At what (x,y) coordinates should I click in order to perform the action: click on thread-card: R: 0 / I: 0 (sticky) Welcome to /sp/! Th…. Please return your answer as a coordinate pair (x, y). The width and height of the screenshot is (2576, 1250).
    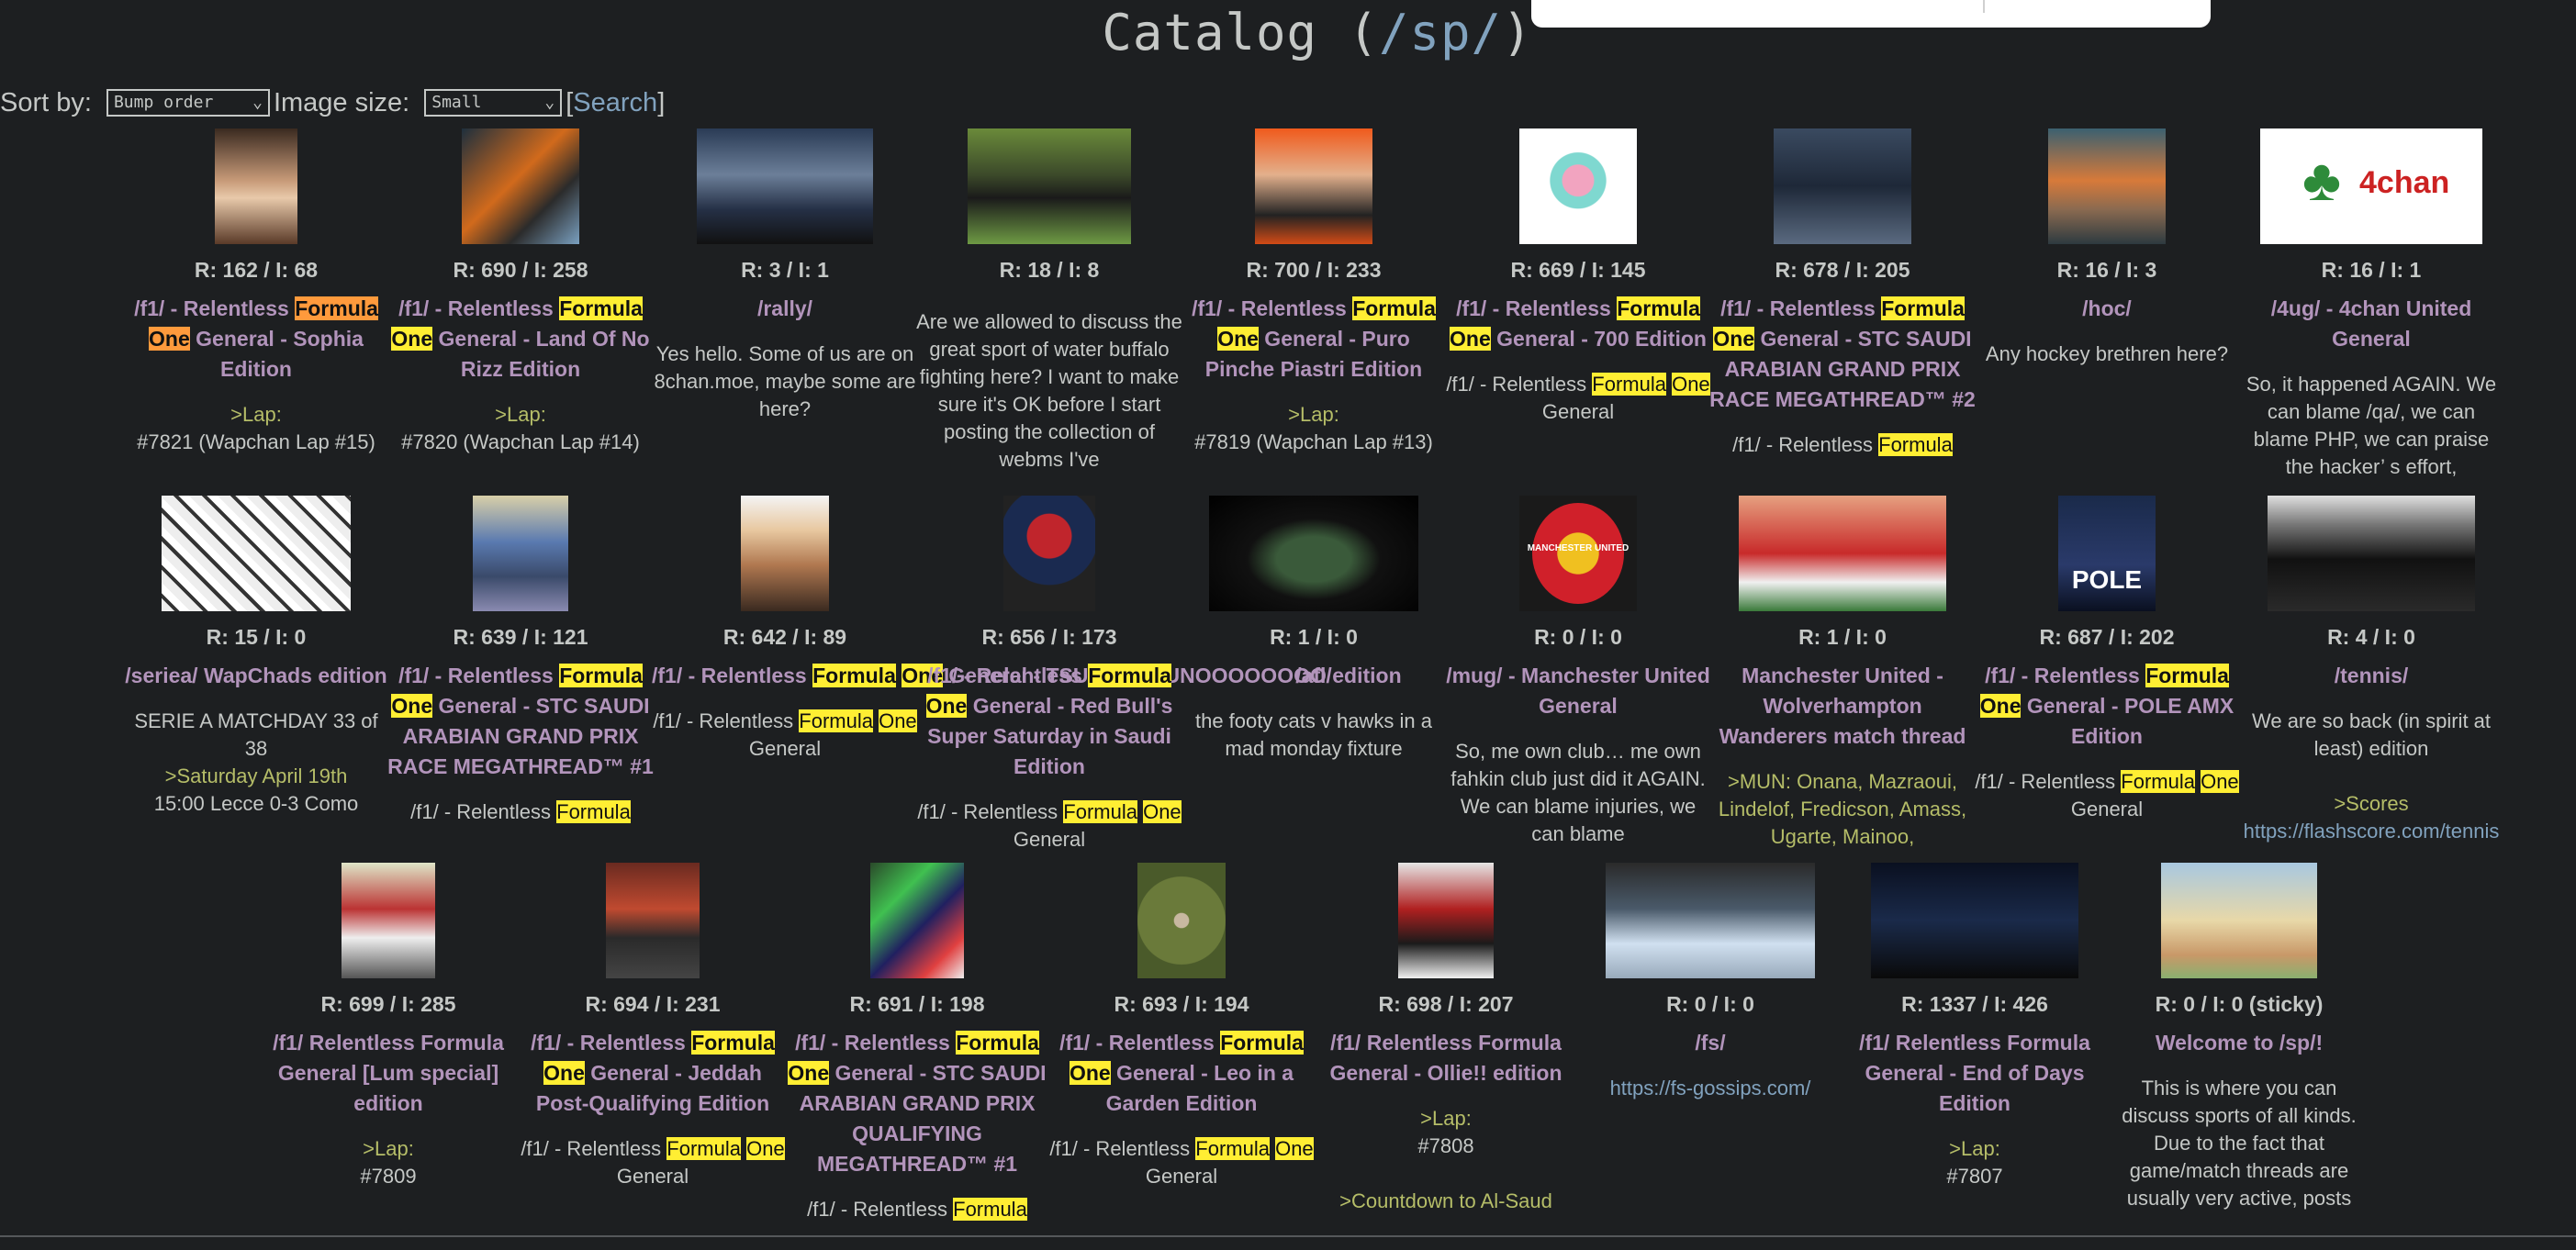
    Looking at the image, I should click on (2239, 1037).